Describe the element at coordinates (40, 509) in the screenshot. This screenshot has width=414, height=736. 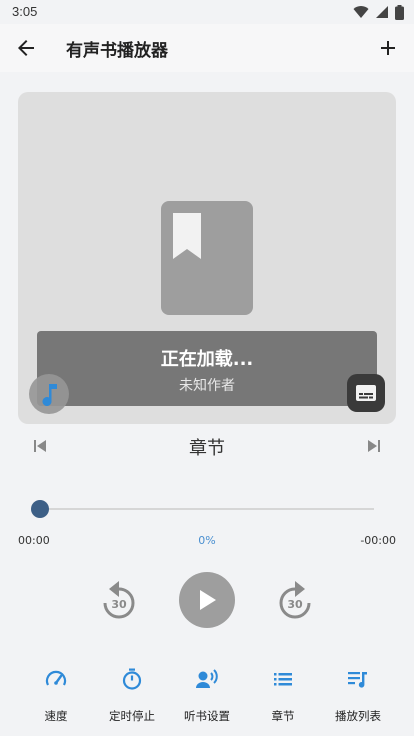
I see `slider-thumb` at that location.